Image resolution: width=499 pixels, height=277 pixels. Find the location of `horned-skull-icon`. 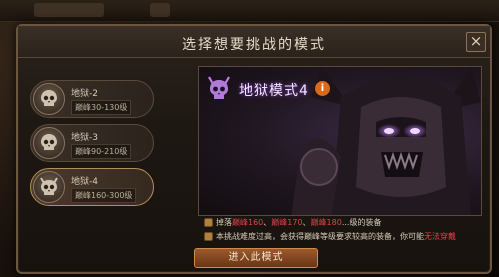

horned-skull-icon is located at coordinates (49, 187).